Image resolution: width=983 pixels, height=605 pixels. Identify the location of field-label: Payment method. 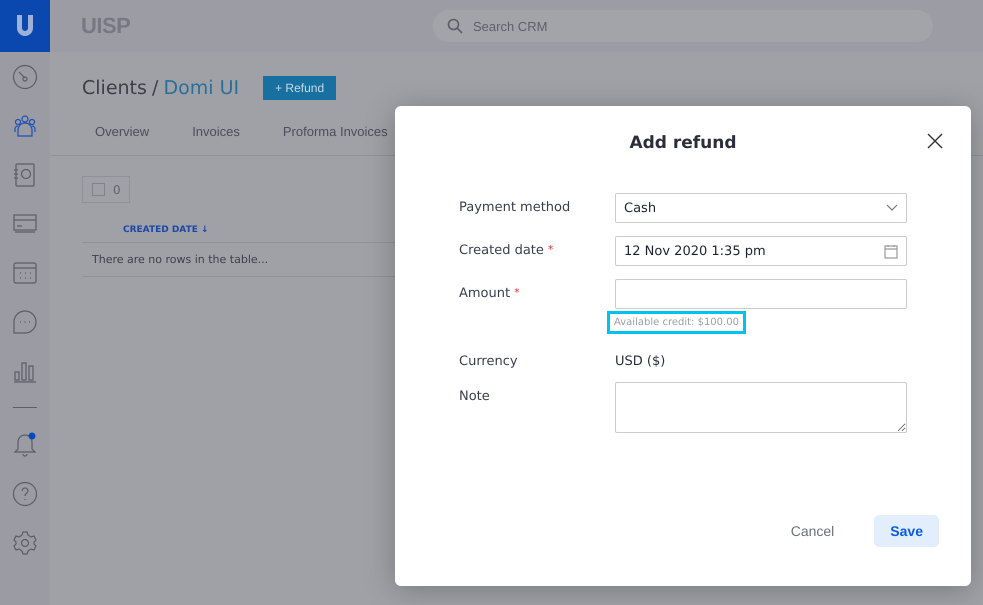
(515, 208).